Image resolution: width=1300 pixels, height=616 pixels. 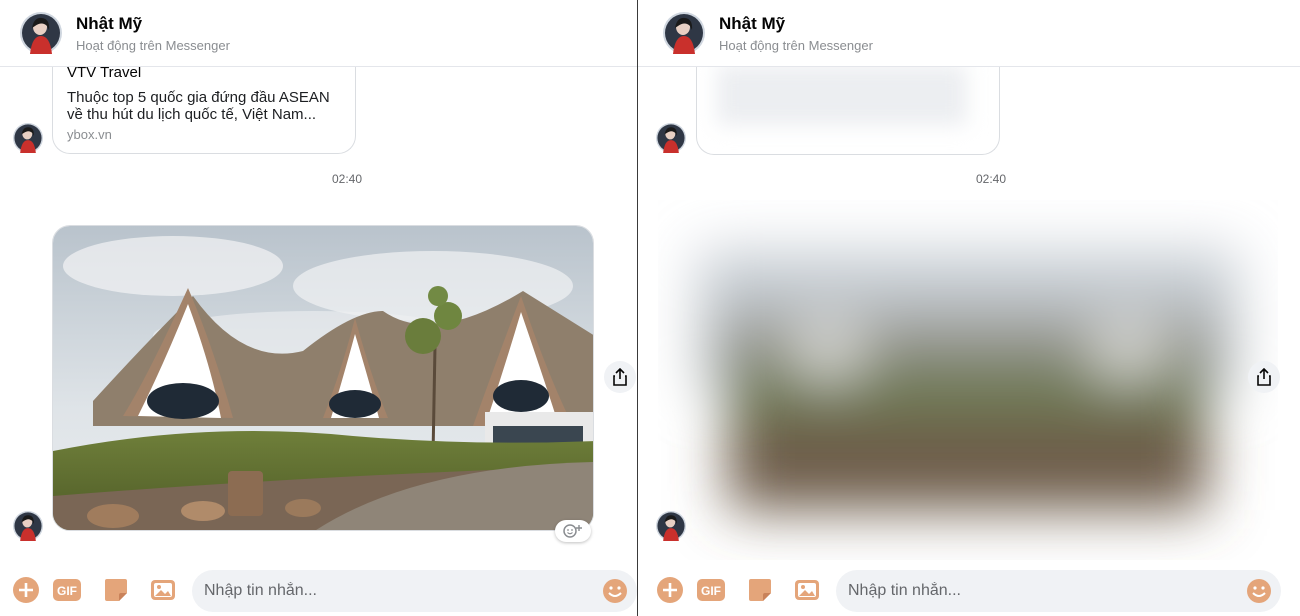 I want to click on link-preview-domain: ybox.vn, so click(x=89, y=134).